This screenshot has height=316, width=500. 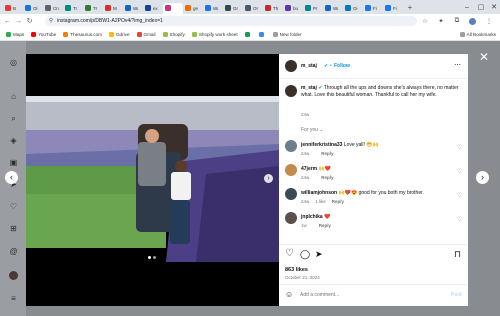 I want to click on post-comment-button: Post, so click(x=456, y=295).